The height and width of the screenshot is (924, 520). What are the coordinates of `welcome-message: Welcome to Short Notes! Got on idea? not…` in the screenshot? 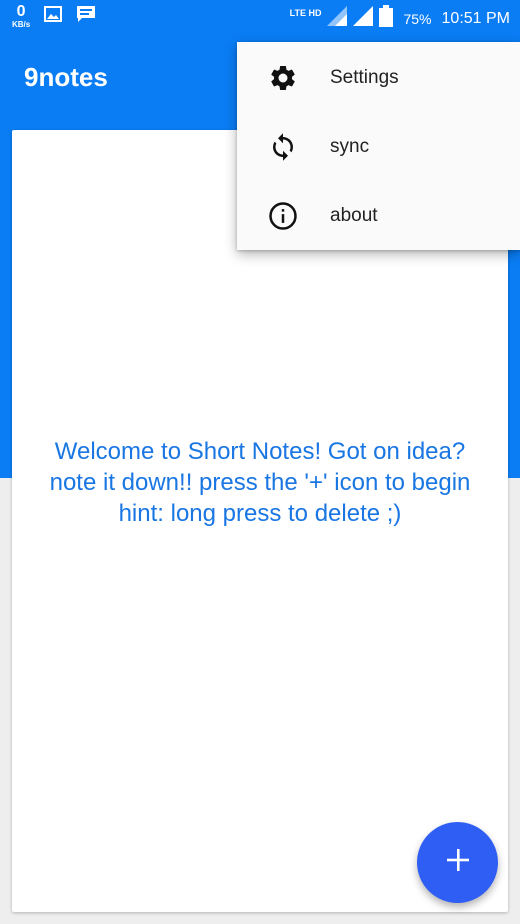 It's located at (260, 482).